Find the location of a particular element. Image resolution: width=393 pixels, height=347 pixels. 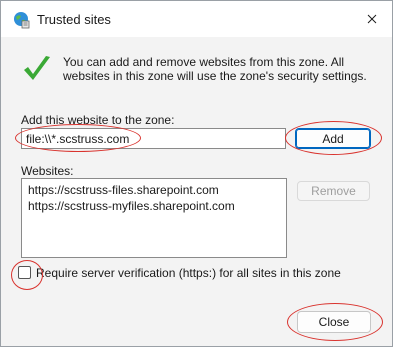

close-icon is located at coordinates (372, 19).